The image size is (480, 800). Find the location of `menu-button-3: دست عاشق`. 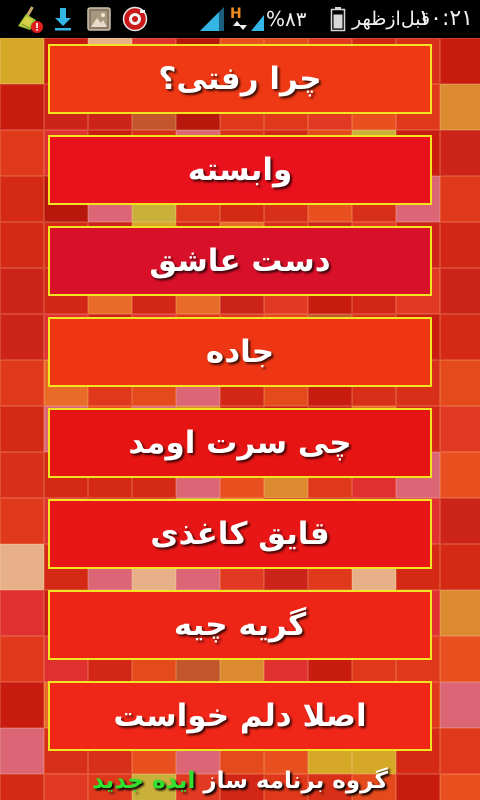

menu-button-3: دست عاشق is located at coordinates (240, 261).